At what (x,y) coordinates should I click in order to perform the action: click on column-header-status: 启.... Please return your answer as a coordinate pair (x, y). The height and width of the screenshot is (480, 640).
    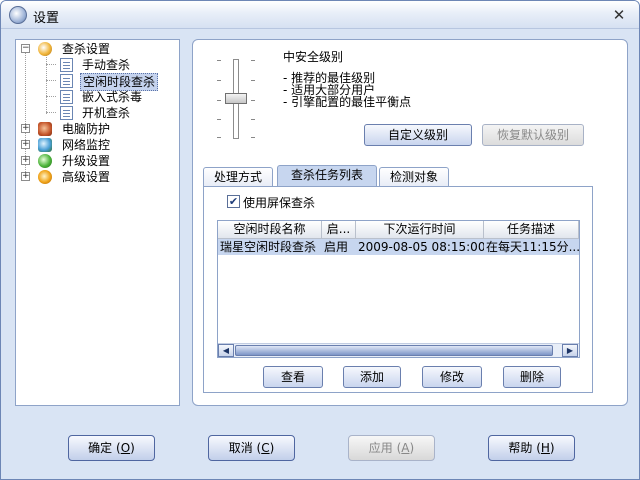
    Looking at the image, I should click on (339, 230).